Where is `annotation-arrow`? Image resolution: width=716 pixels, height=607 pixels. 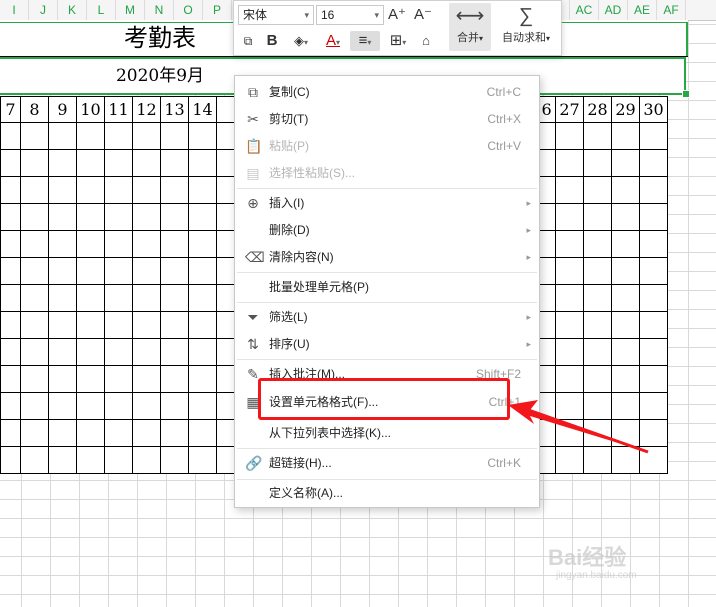 annotation-arrow is located at coordinates (578, 427).